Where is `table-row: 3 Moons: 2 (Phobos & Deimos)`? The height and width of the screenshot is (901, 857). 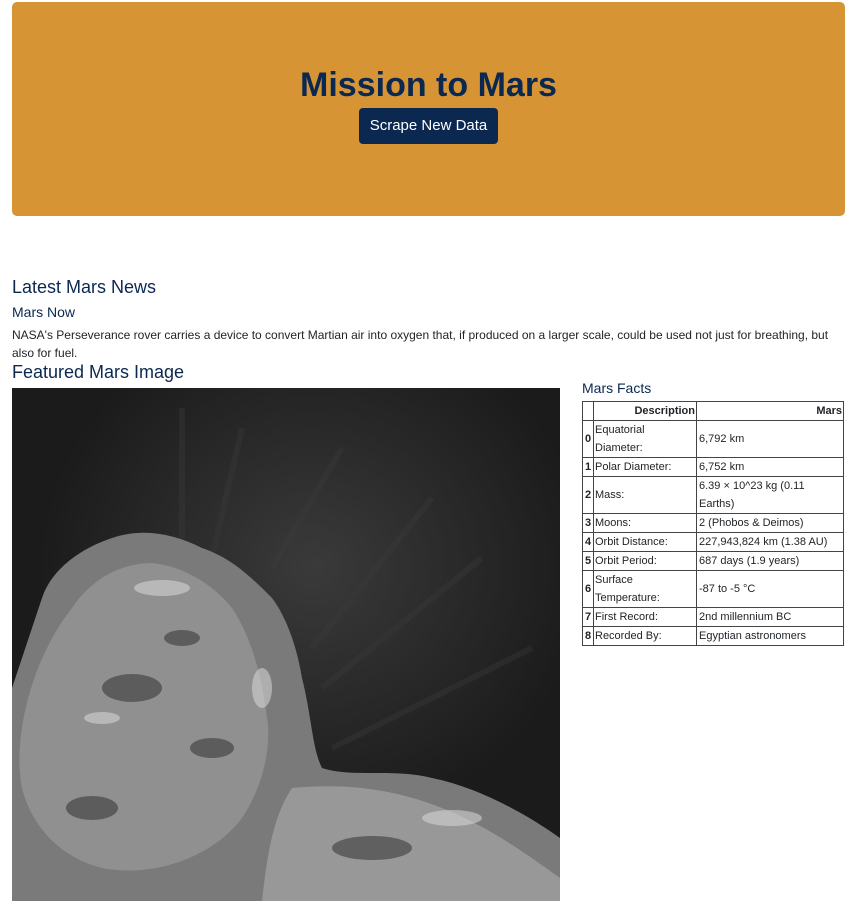 table-row: 3 Moons: 2 (Phobos & Deimos) is located at coordinates (713, 523).